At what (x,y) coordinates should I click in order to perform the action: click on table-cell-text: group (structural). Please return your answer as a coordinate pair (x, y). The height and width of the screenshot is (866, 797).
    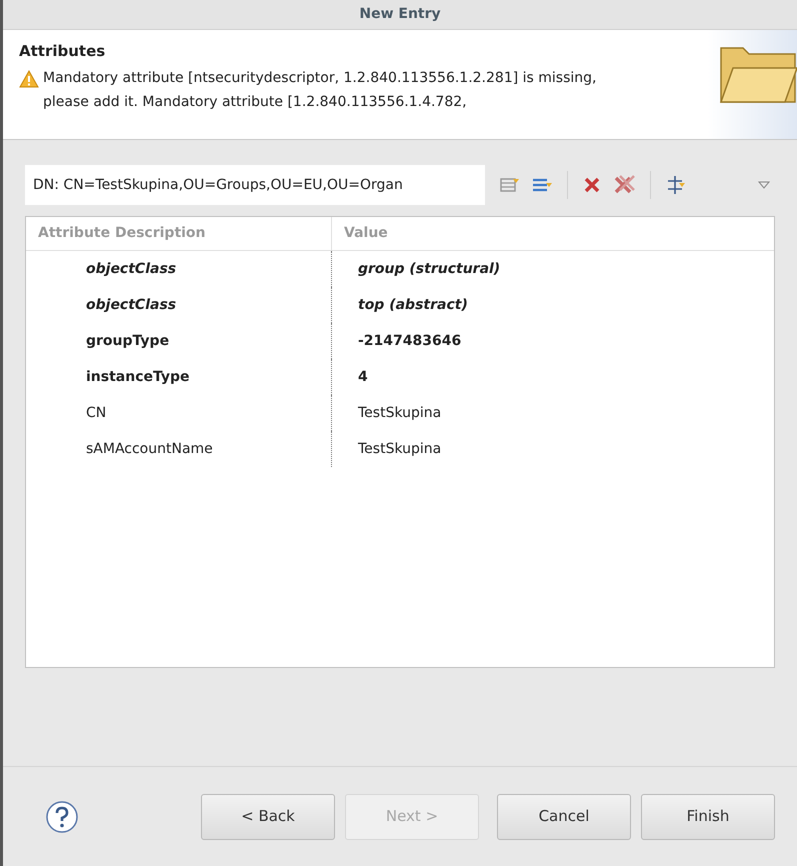
    Looking at the image, I should click on (429, 269).